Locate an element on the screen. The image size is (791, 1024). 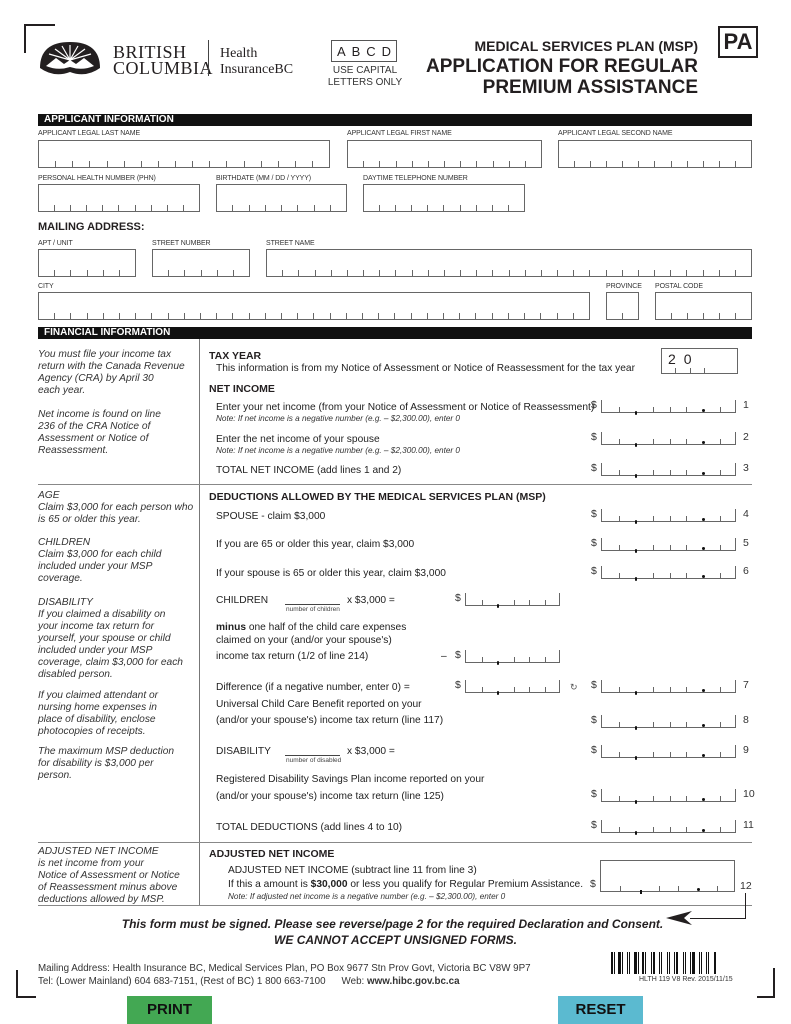
logo-line-2: COLUMBIA is located at coordinates (163, 68).